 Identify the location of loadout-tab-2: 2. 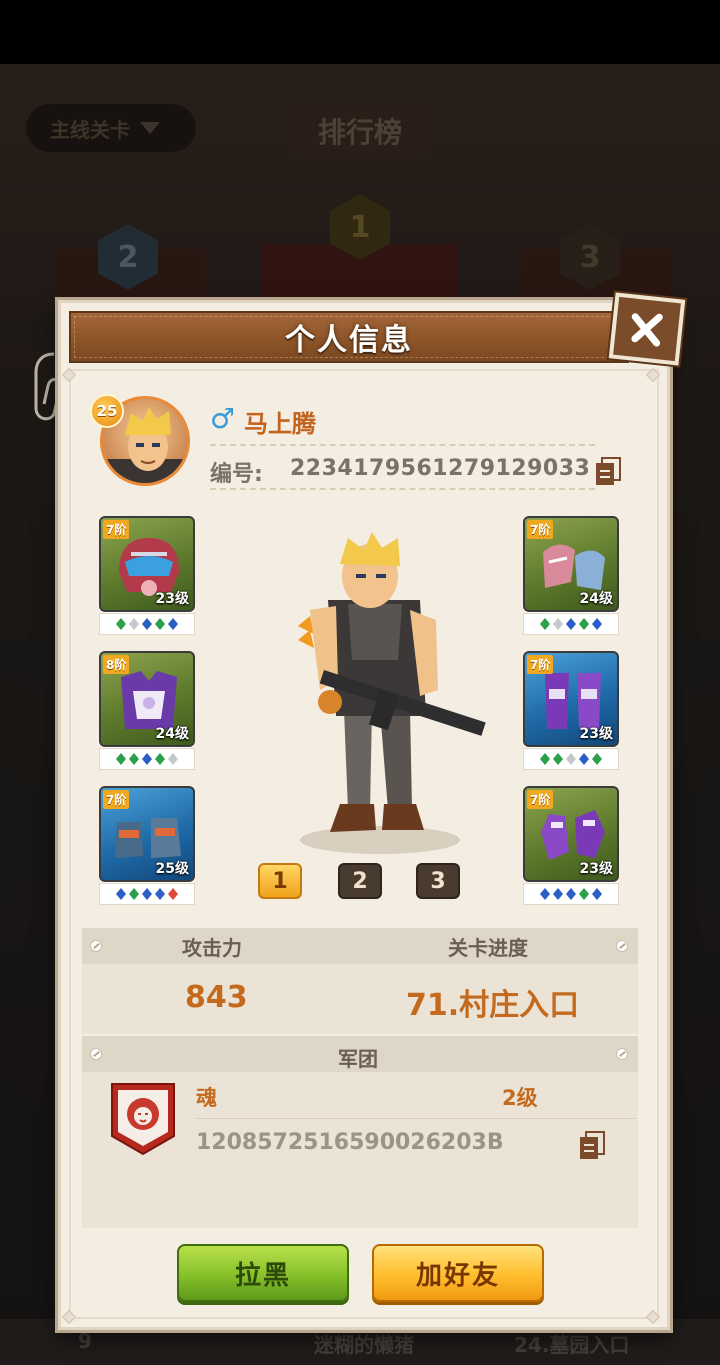
(360, 881).